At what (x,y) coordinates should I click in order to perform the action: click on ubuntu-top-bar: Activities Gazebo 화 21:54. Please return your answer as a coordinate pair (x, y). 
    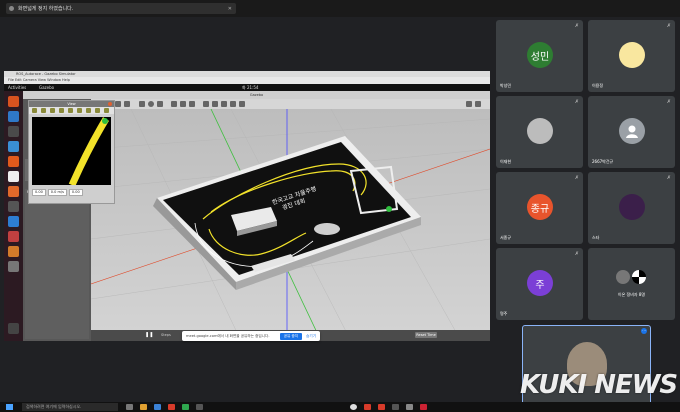
    Looking at the image, I should click on (247, 87).